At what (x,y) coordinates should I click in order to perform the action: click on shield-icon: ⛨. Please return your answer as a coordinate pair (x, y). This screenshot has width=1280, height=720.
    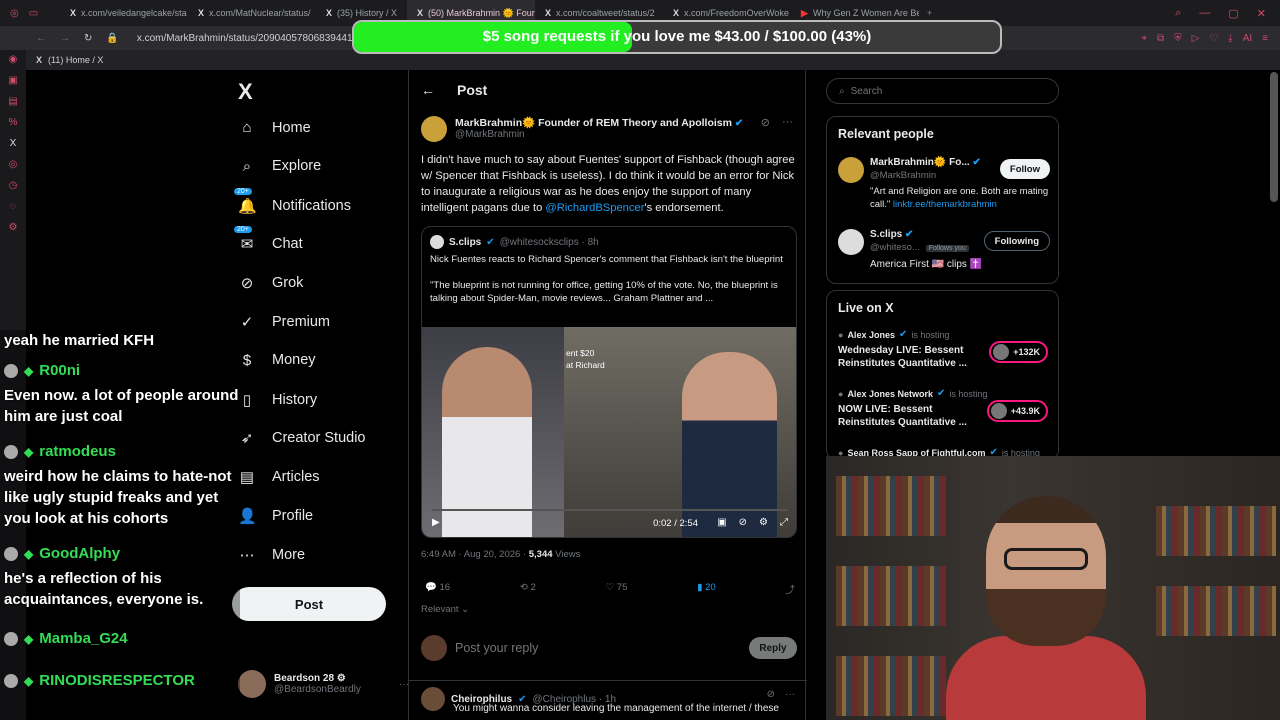
    Looking at the image, I should click on (1178, 38).